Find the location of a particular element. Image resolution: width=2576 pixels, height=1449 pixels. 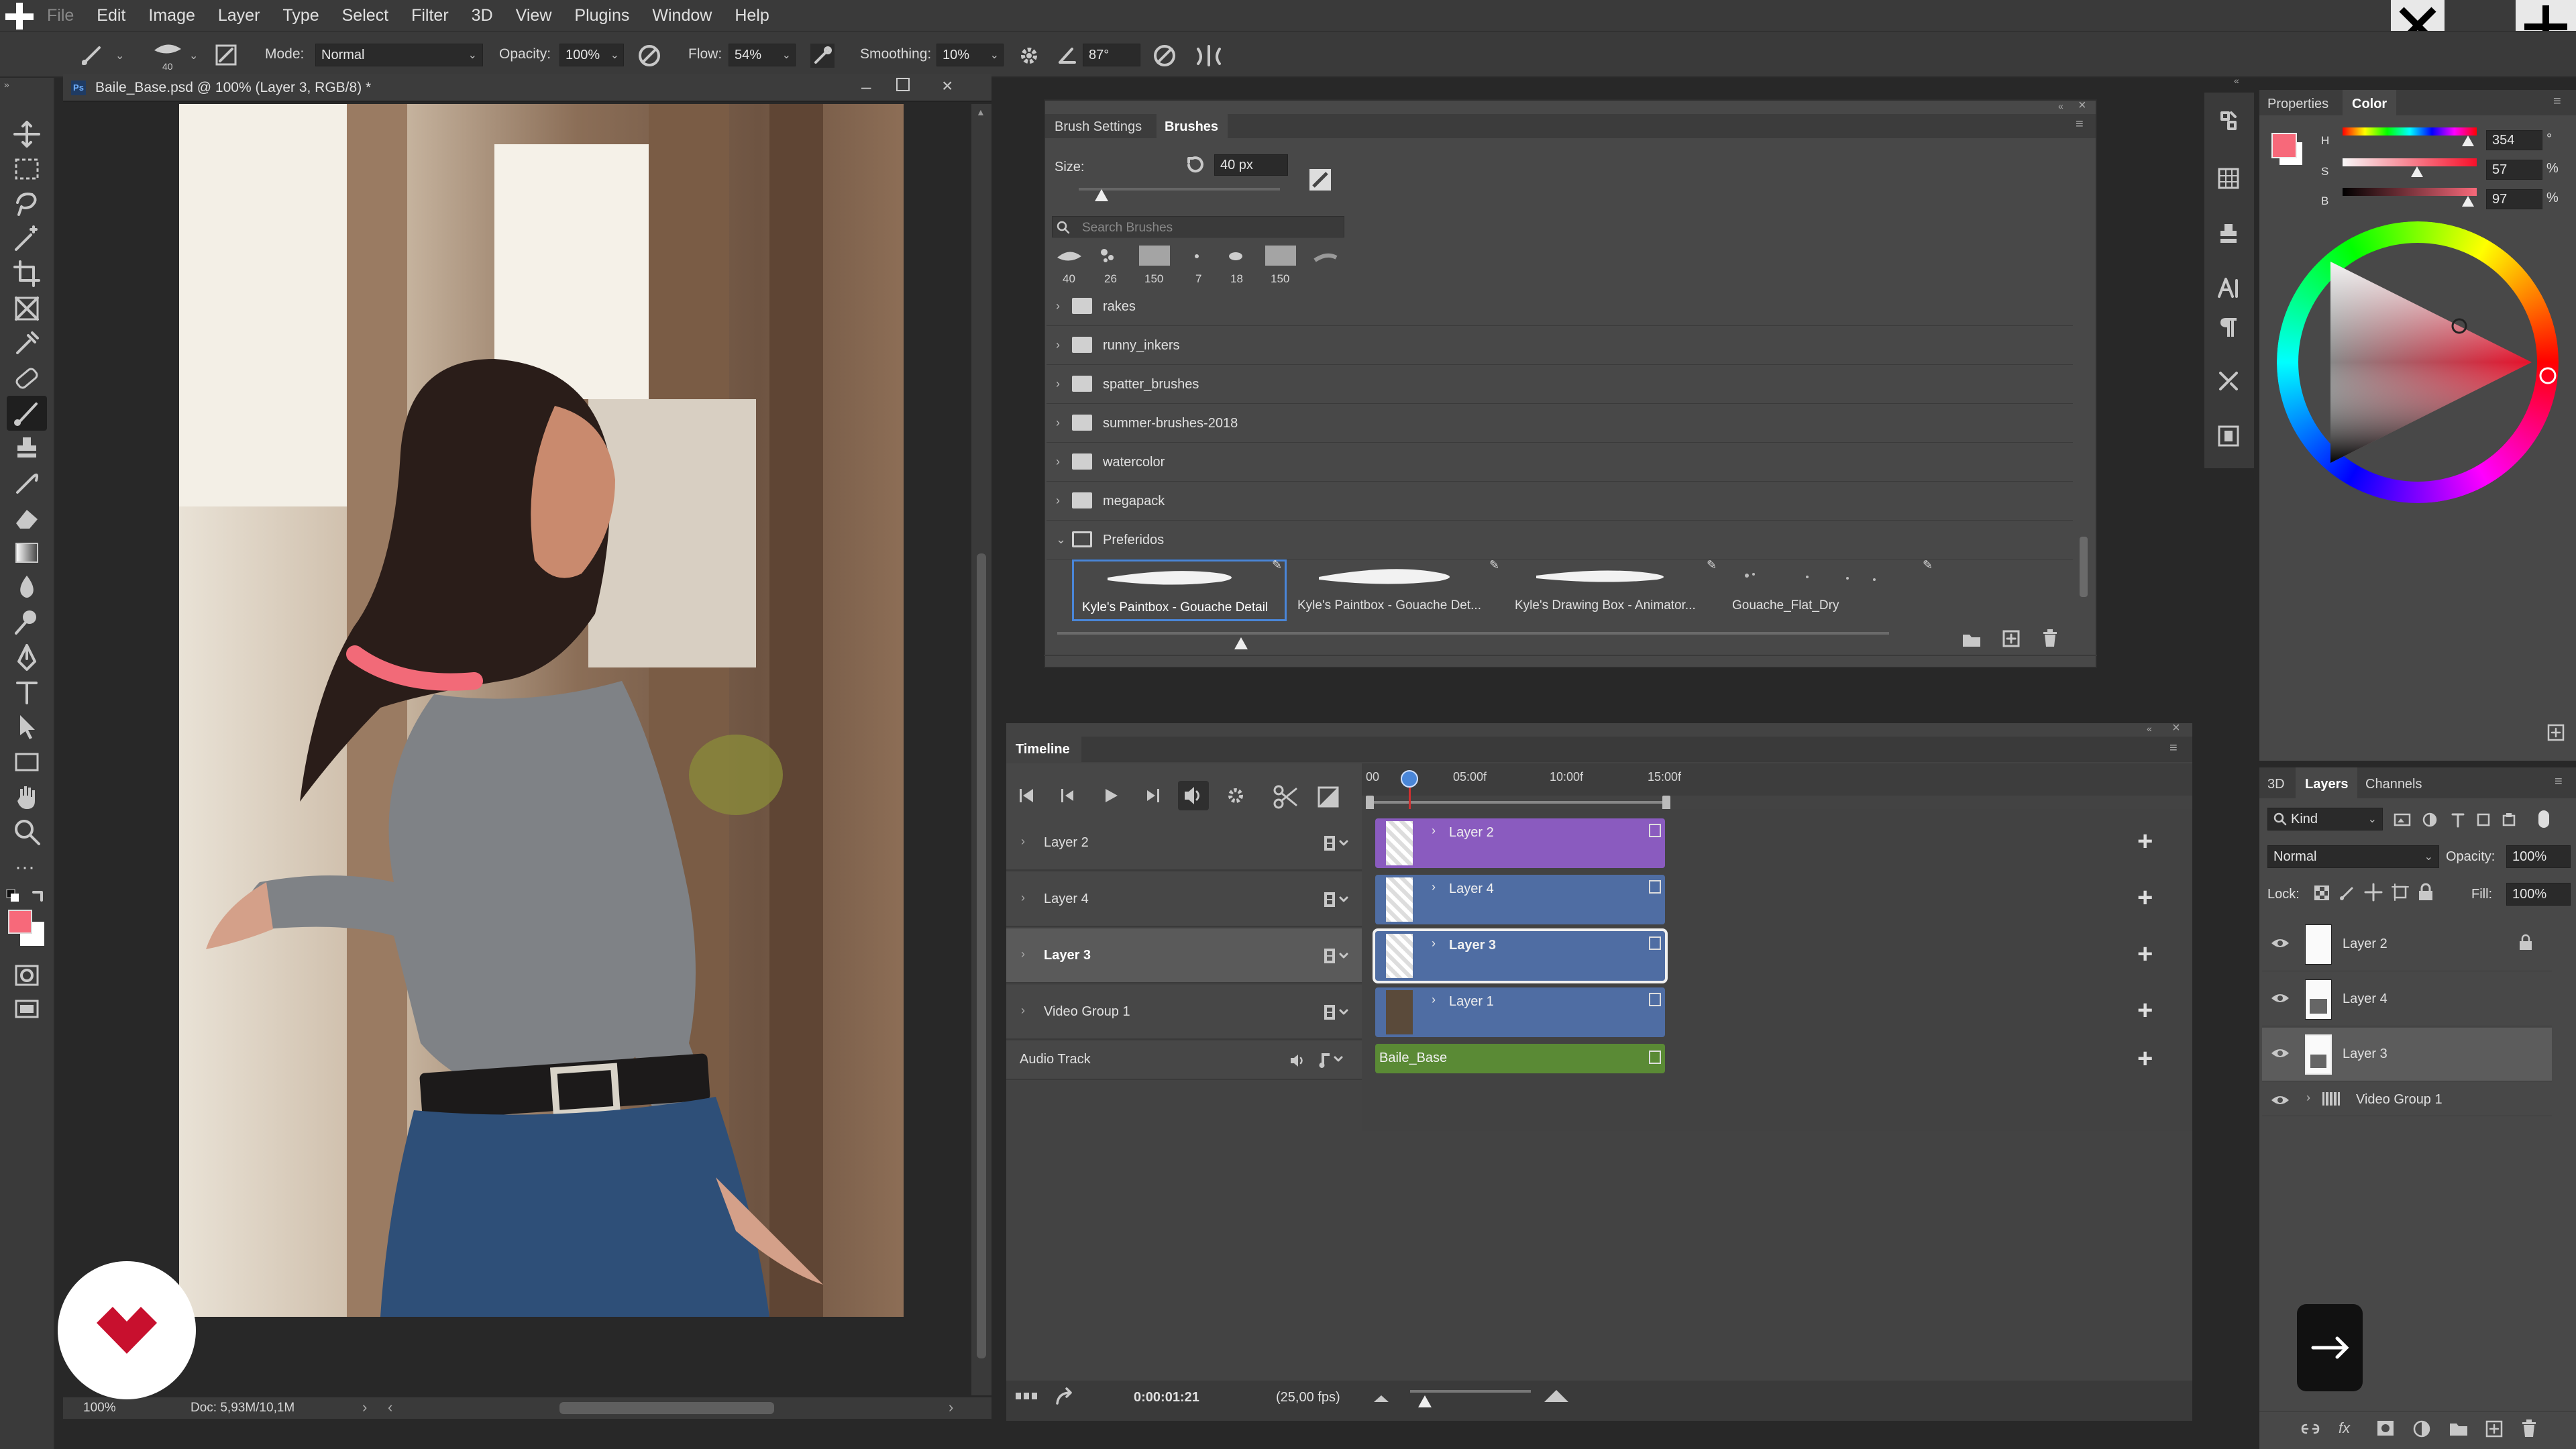

audio-clip: Baile_Base is located at coordinates (1520, 1058).